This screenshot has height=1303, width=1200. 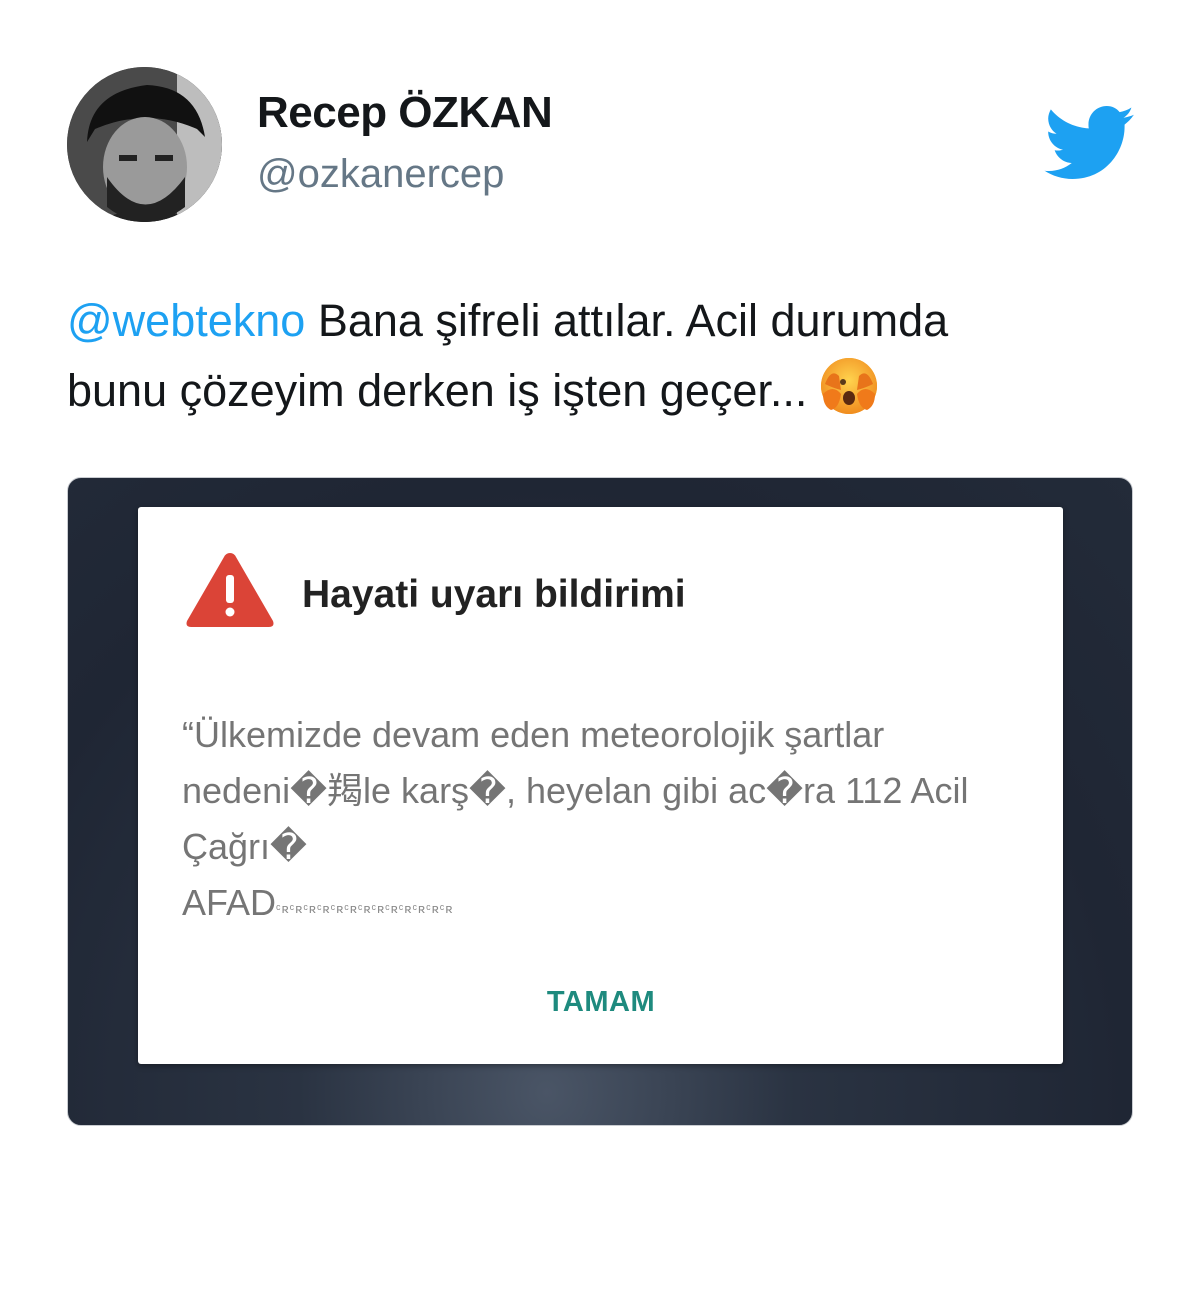 What do you see at coordinates (380, 174) in the screenshot?
I see `author-handle: @ozkanercep` at bounding box center [380, 174].